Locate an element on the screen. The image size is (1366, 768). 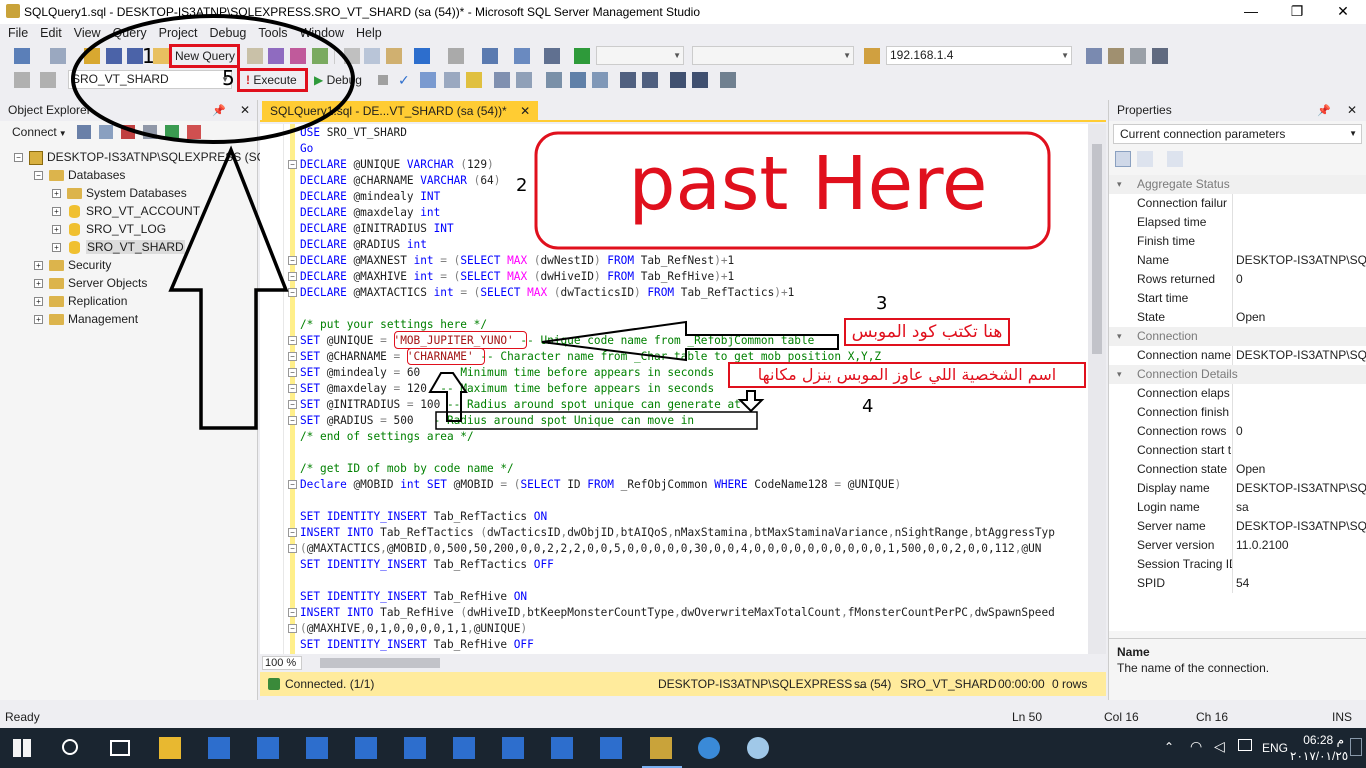
annotation-number-5: 5 is located at coordinates (228, 78).